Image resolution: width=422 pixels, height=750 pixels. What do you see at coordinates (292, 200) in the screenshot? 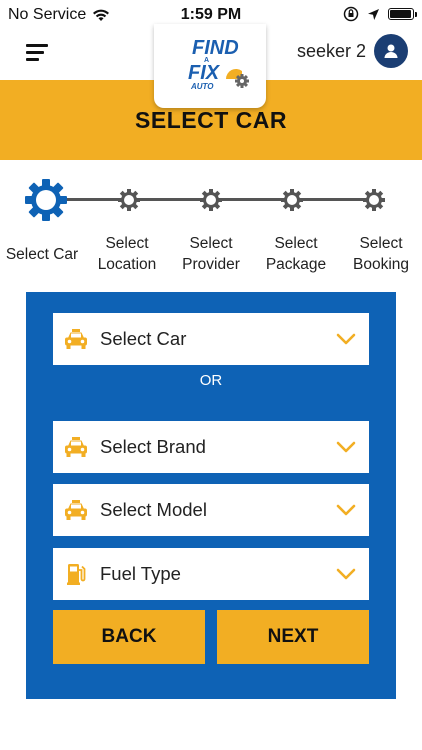
I see `step-4-gear-icon` at bounding box center [292, 200].